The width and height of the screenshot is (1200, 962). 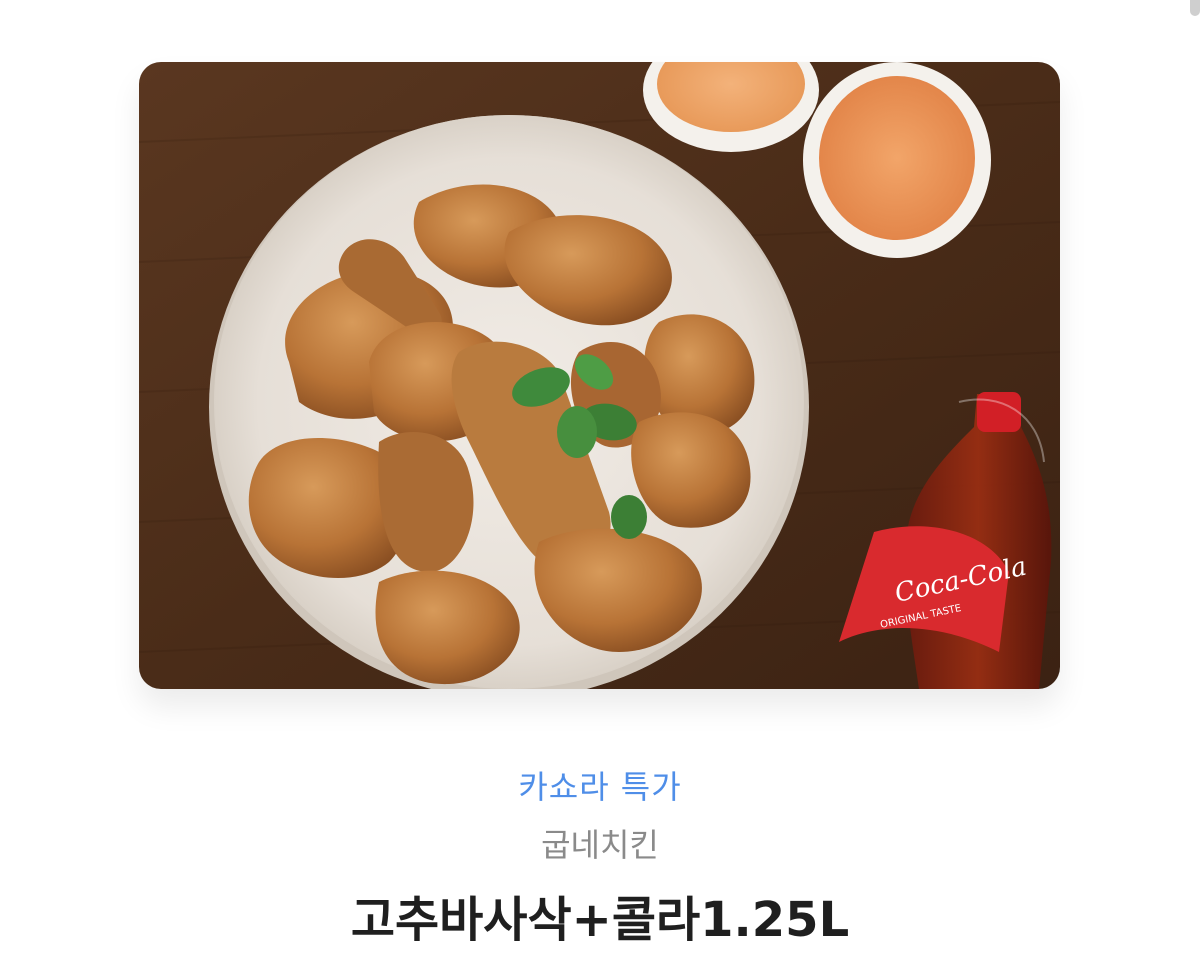 I want to click on scrollbar-thumb, so click(x=1195, y=8).